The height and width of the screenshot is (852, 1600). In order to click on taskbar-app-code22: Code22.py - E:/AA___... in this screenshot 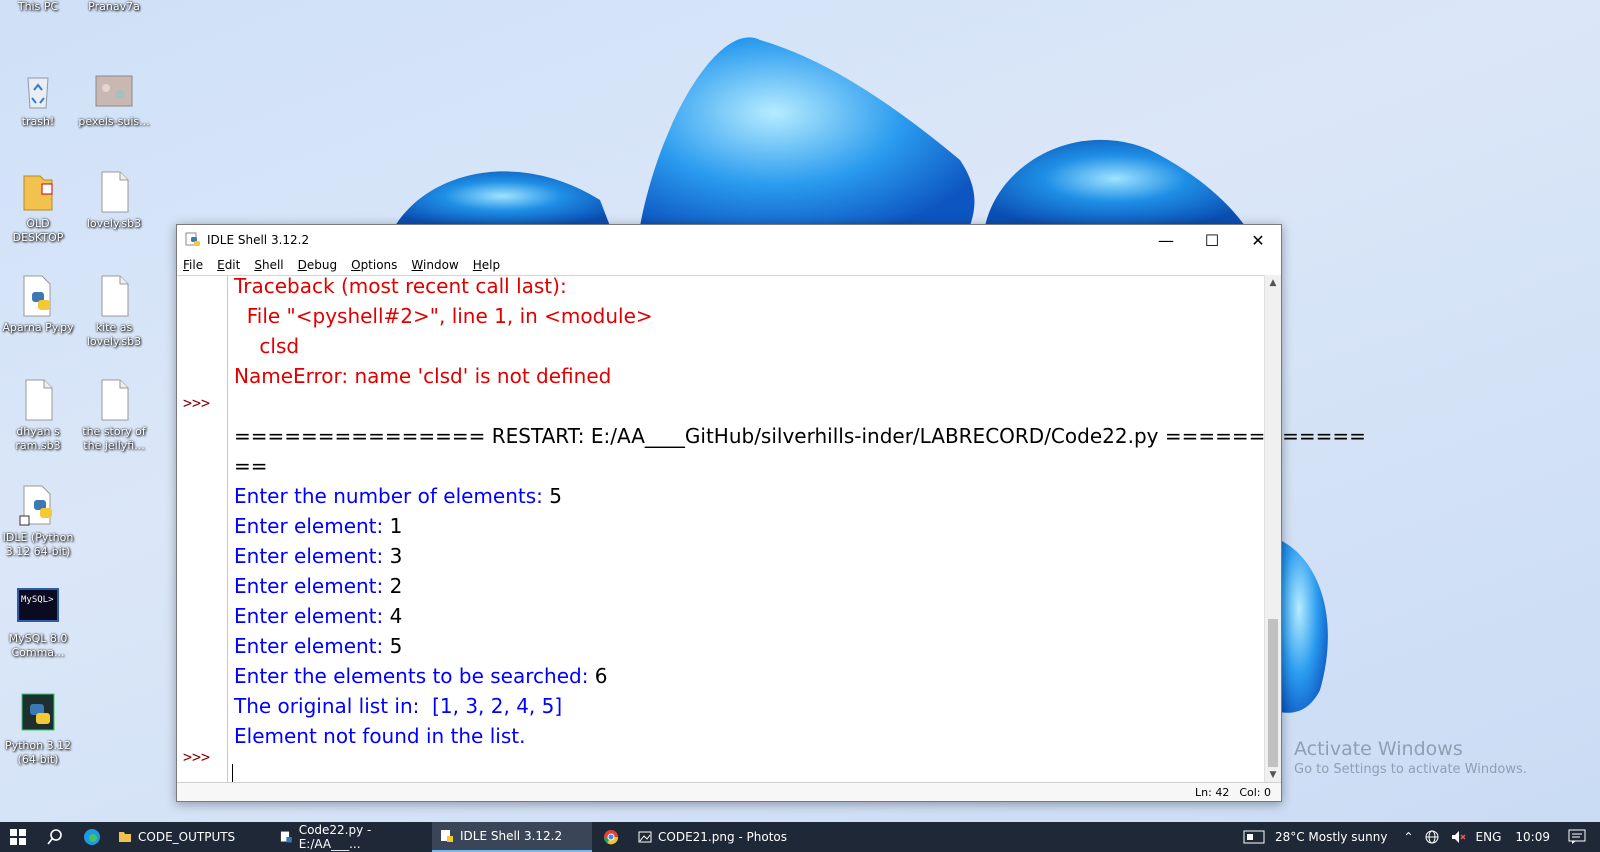, I will do `click(352, 837)`.